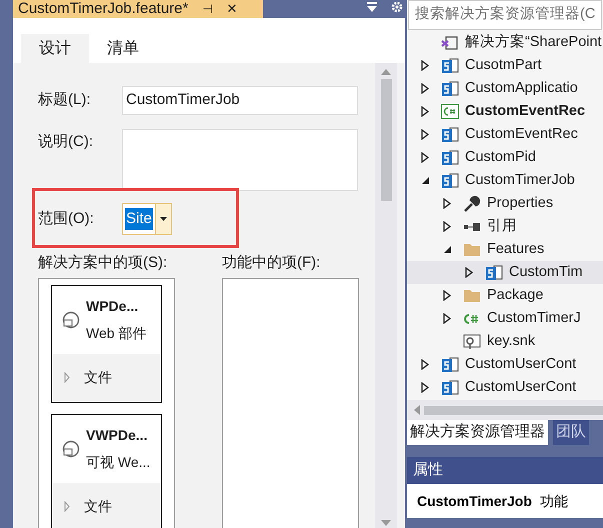  What do you see at coordinates (116, 333) in the screenshot?
I see `item-type: Web 部件` at bounding box center [116, 333].